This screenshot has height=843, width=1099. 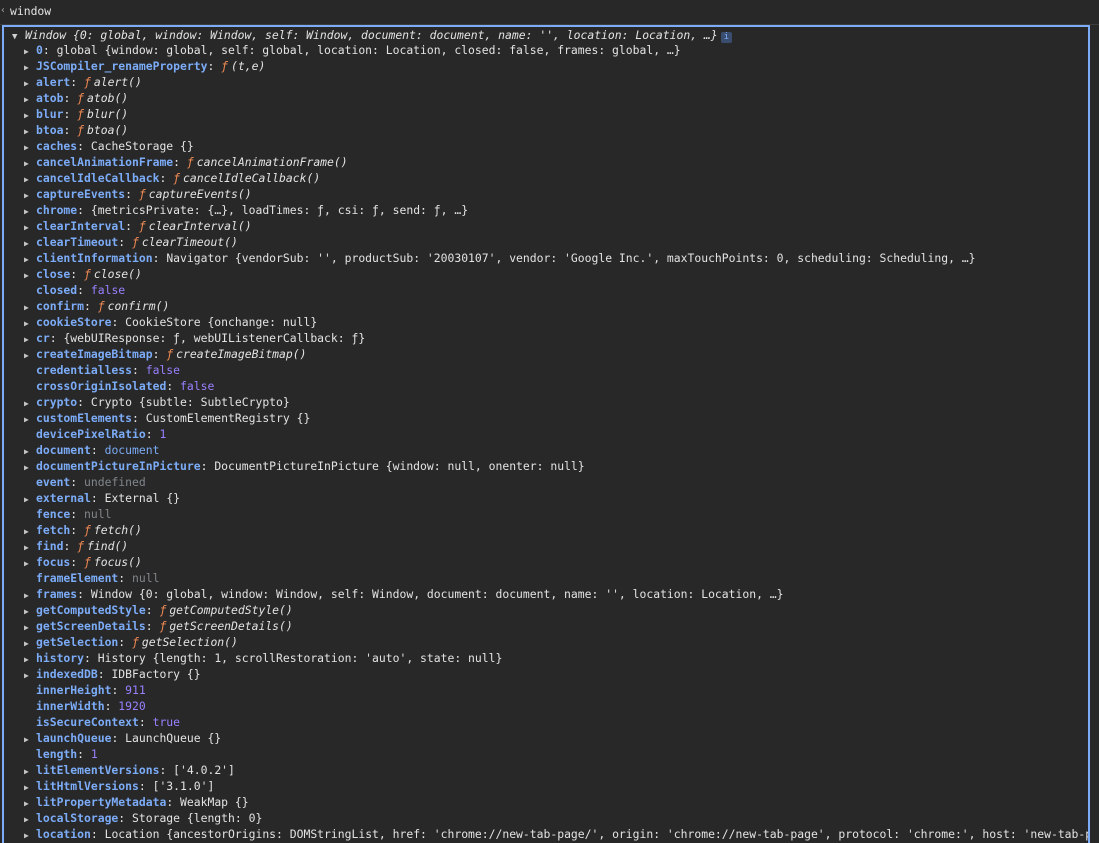 I want to click on property-key: alert, so click(x=53, y=82).